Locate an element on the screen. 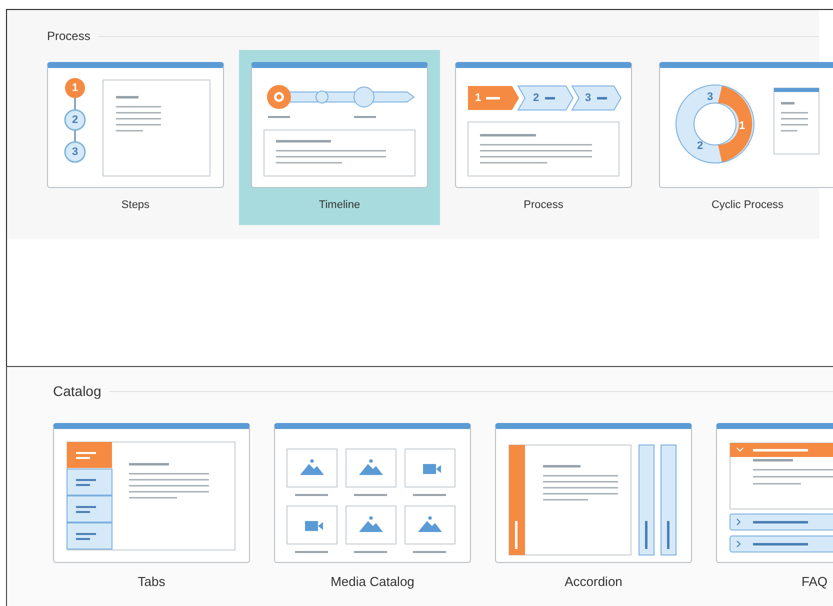 This screenshot has height=606, width=833. template-label: Accordion is located at coordinates (593, 582).